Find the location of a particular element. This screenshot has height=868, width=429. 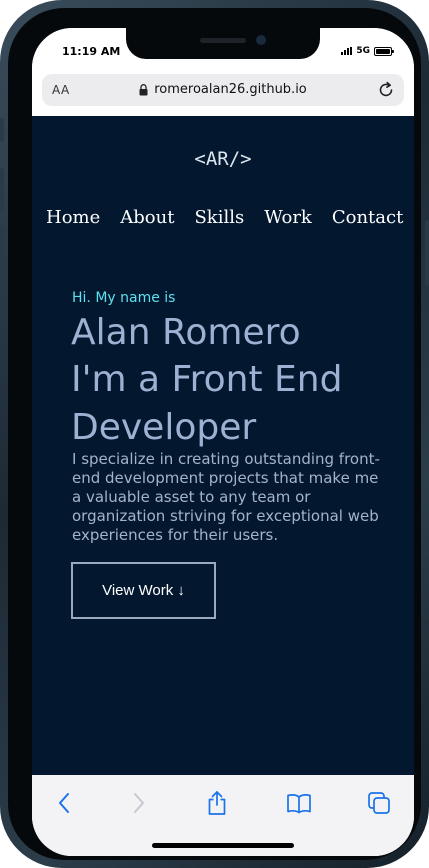

view-work-button: View Work ↓ is located at coordinates (143, 590).